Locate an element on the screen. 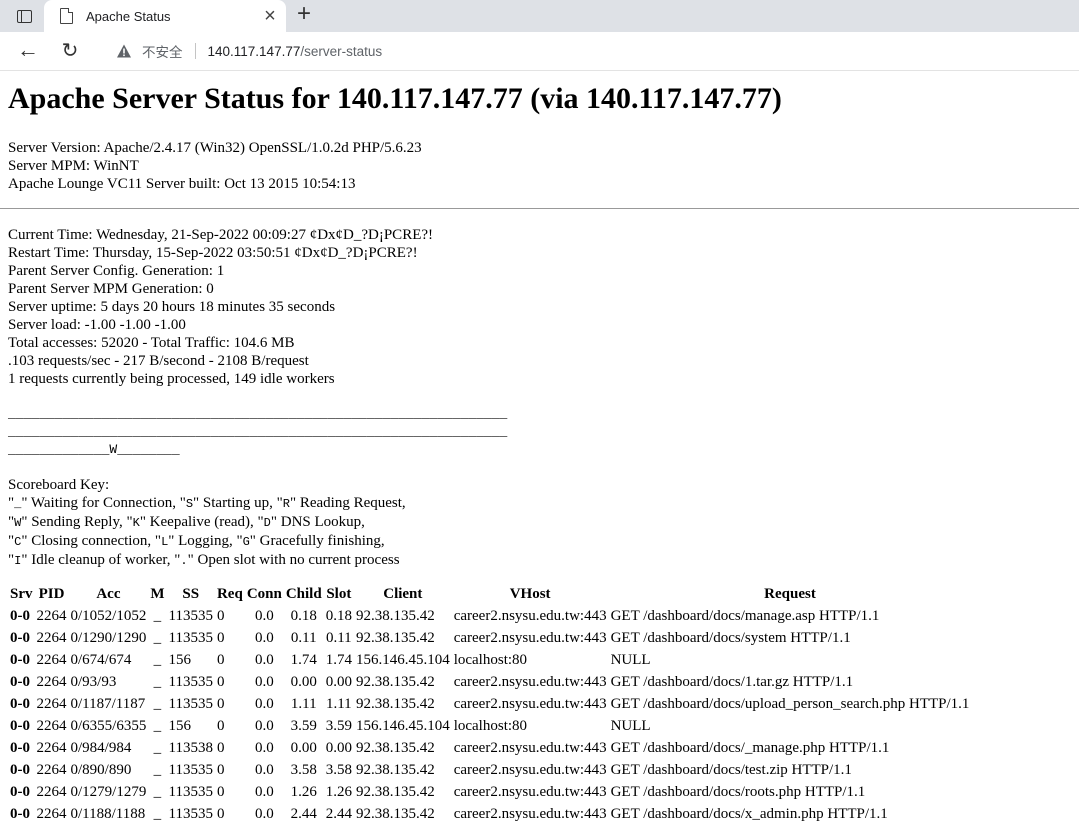 The image size is (1079, 825). key-text: " Closing connection, " is located at coordinates (91, 541).